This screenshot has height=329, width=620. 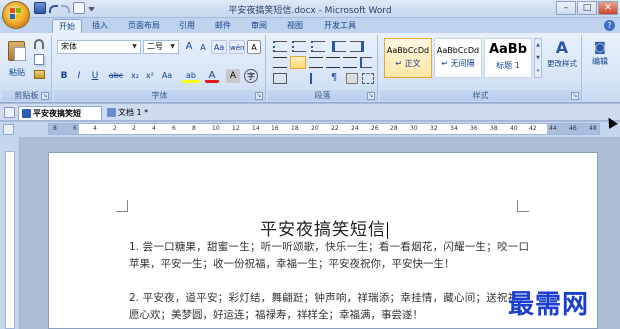 I want to click on styles-launcher: ↘, so click(x=575, y=96).